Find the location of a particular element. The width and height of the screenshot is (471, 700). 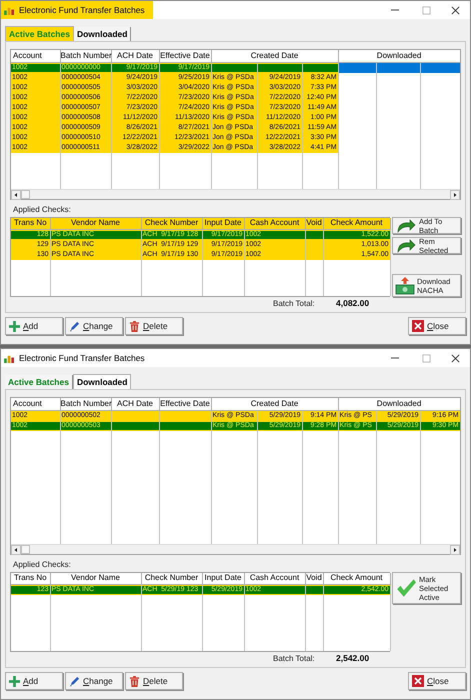

checkmark-icon is located at coordinates (406, 588).